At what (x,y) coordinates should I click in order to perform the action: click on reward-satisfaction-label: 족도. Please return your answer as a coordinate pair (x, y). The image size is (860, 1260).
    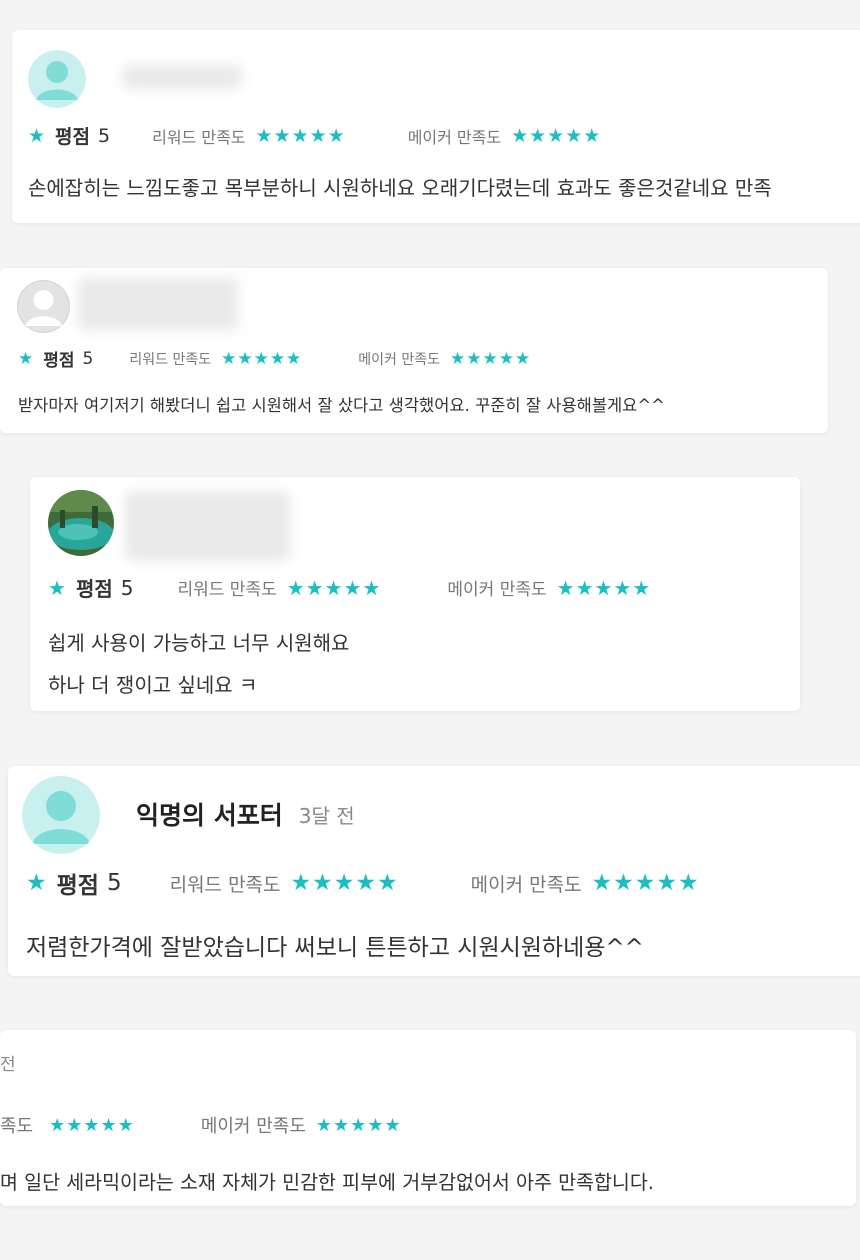
    Looking at the image, I should click on (17, 1126).